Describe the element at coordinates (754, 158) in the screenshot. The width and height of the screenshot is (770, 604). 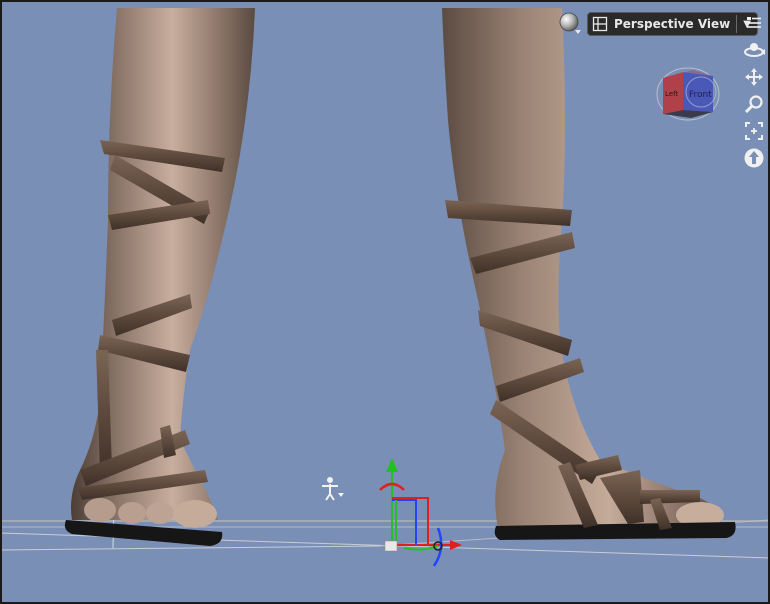
I see `reset-view-icon` at that location.